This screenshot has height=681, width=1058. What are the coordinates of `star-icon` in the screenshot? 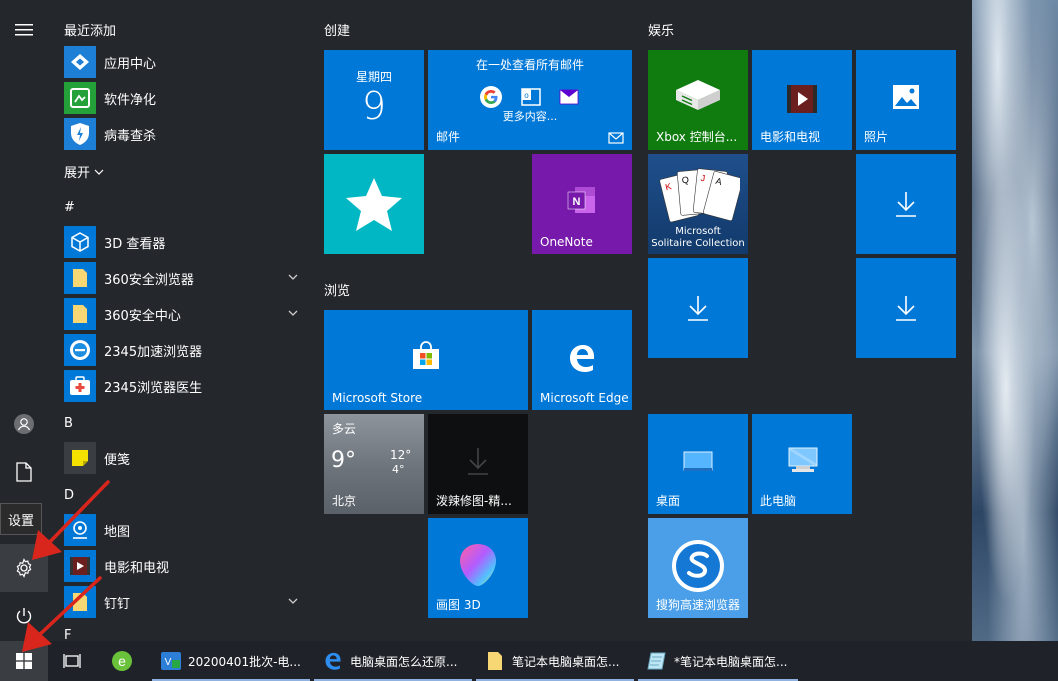 It's located at (374, 204).